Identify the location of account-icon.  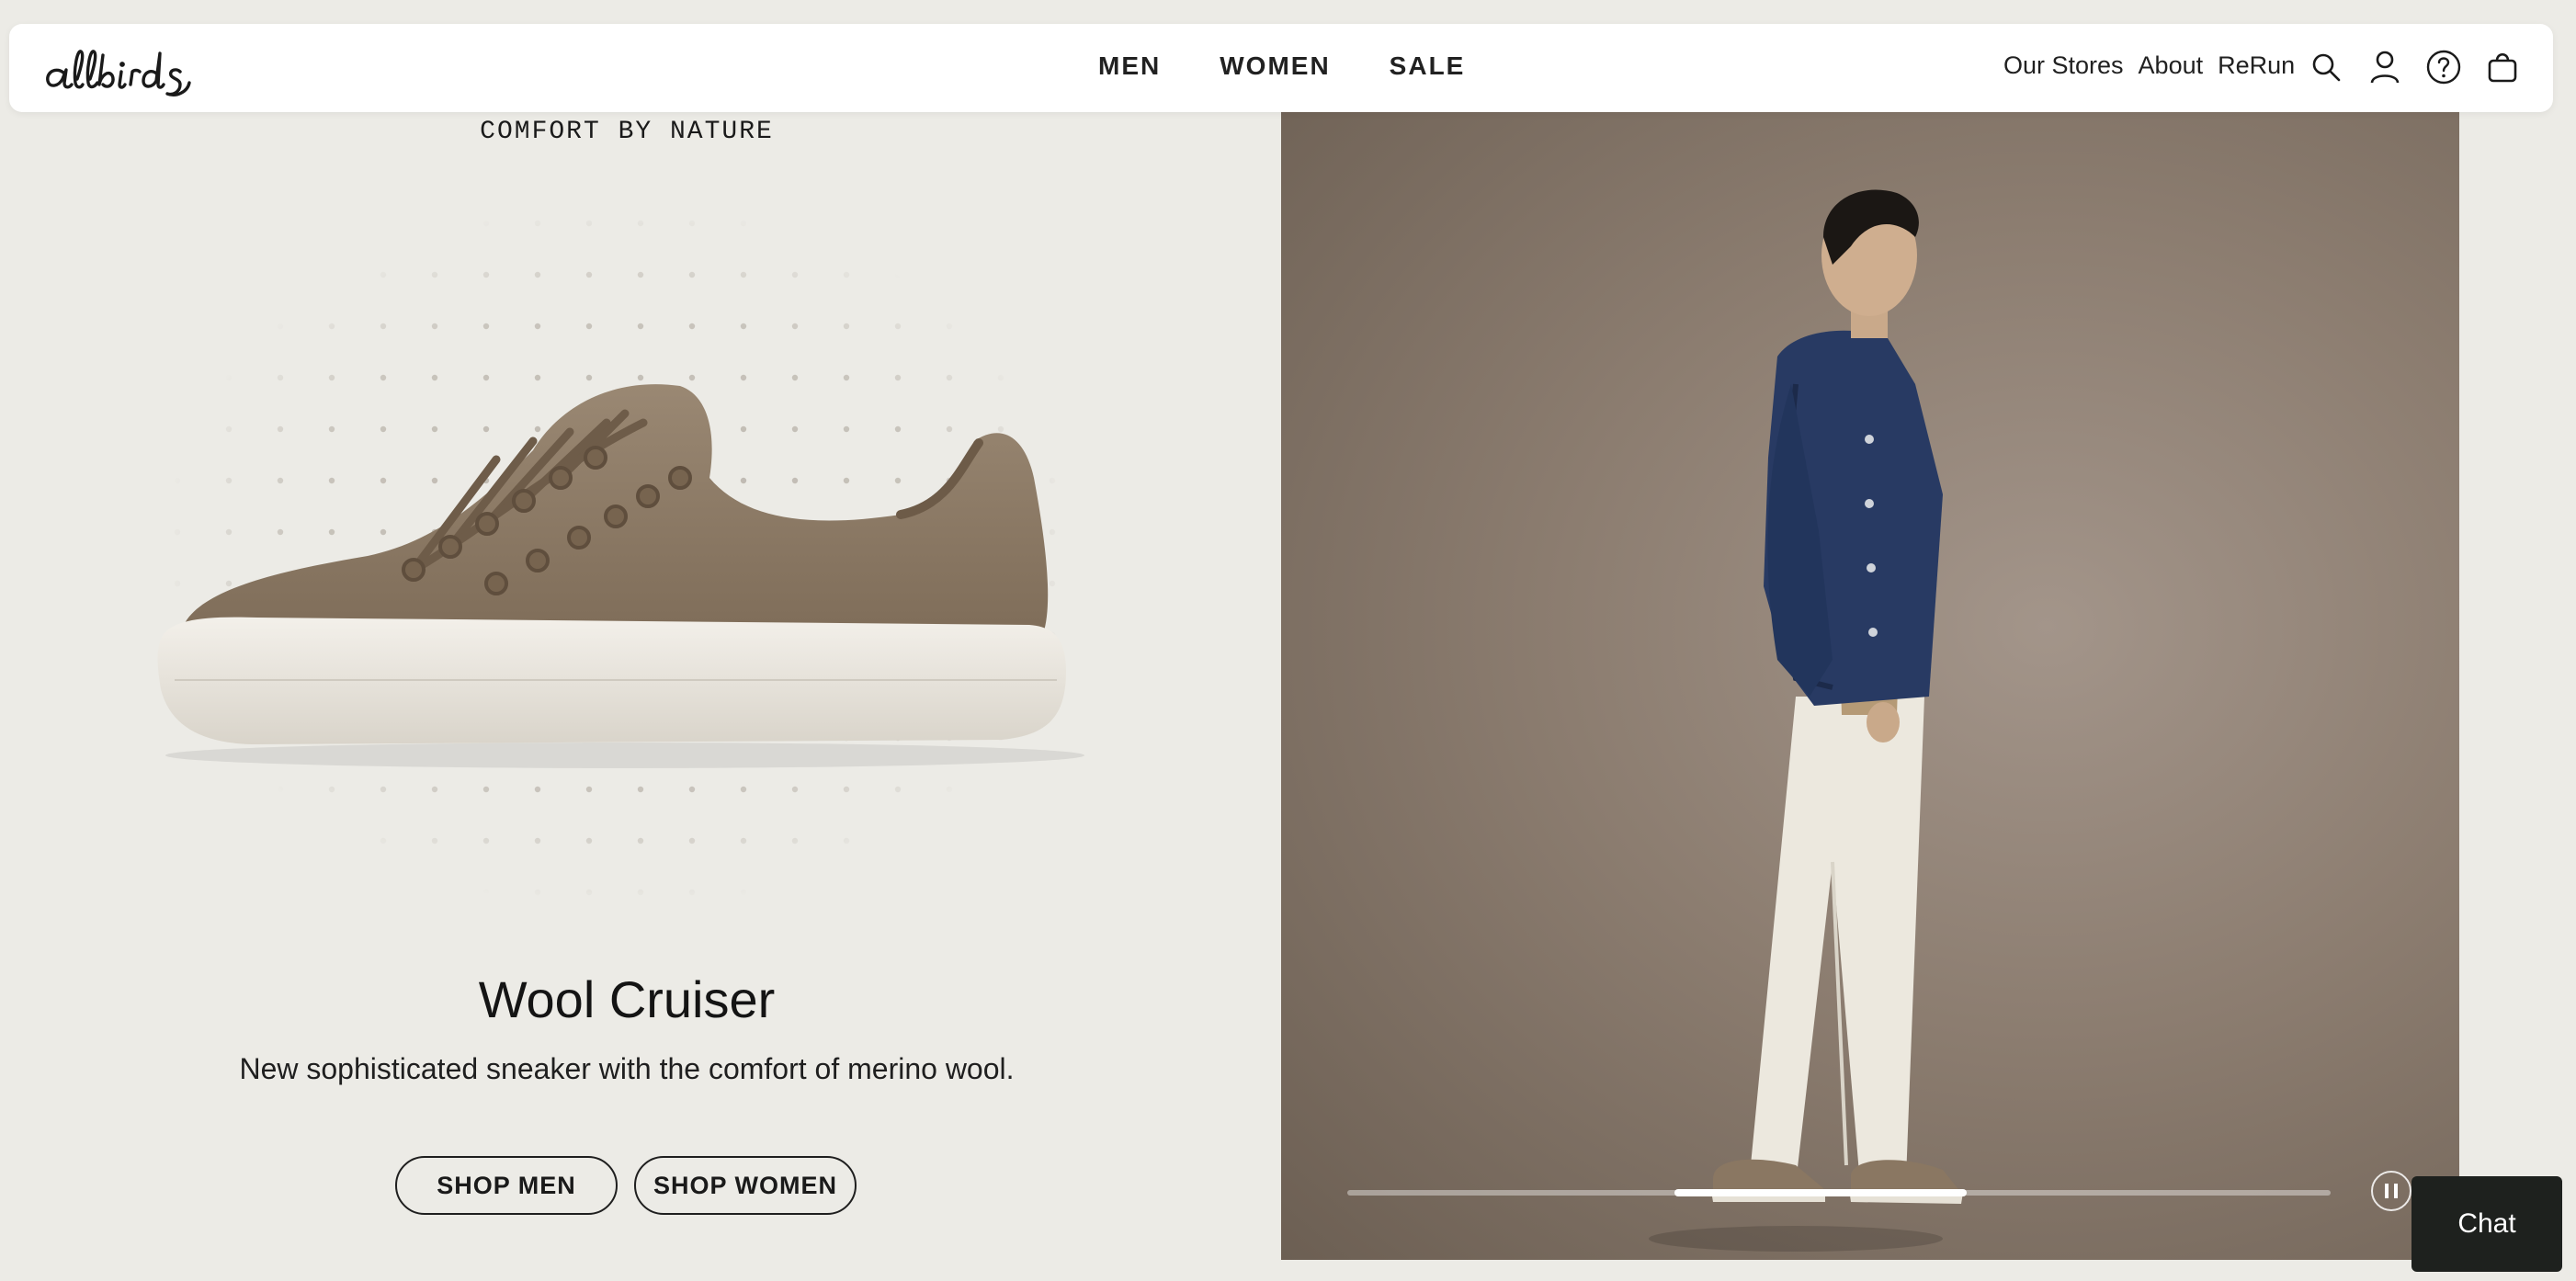
(2385, 67).